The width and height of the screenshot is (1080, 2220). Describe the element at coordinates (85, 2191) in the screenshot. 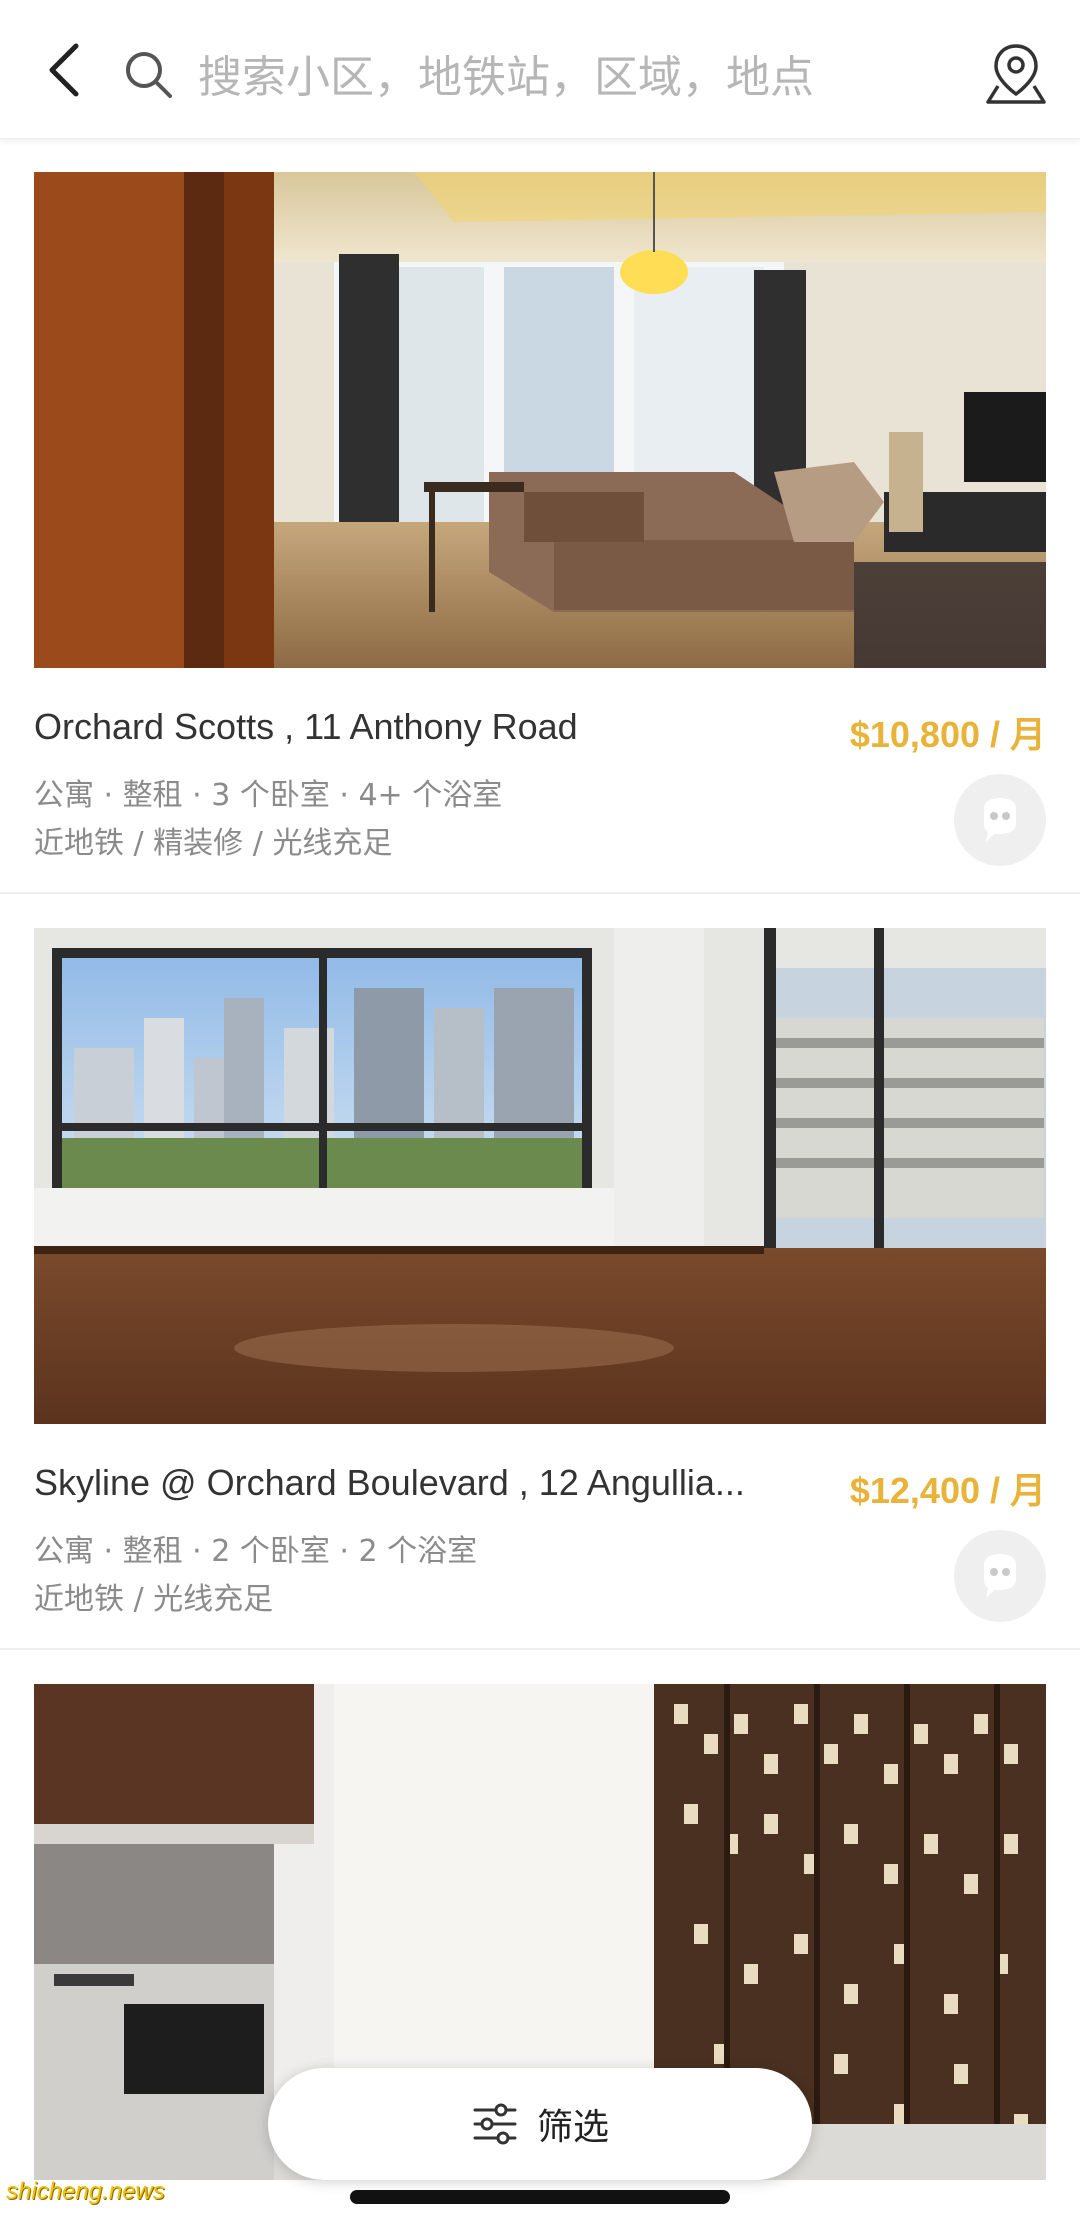

I see `watermark: shicheng.news` at that location.